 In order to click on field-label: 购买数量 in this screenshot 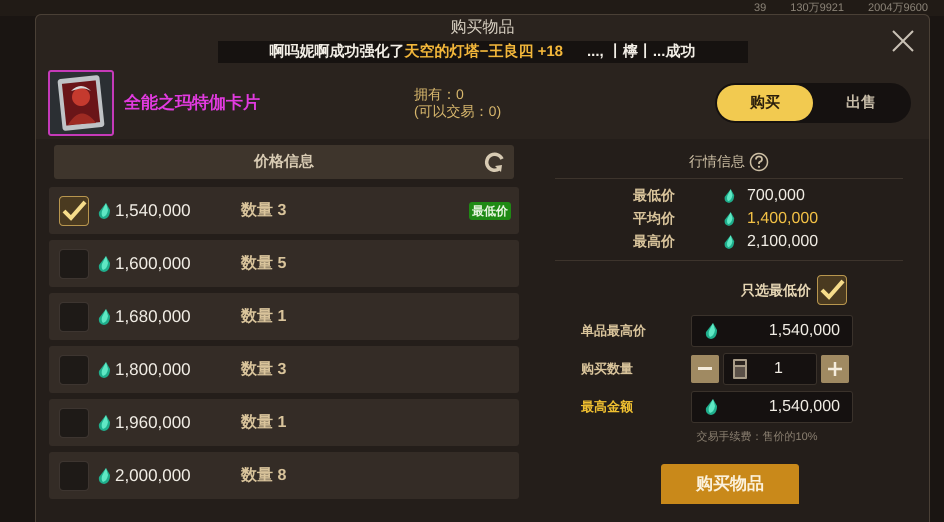, I will do `click(607, 369)`.